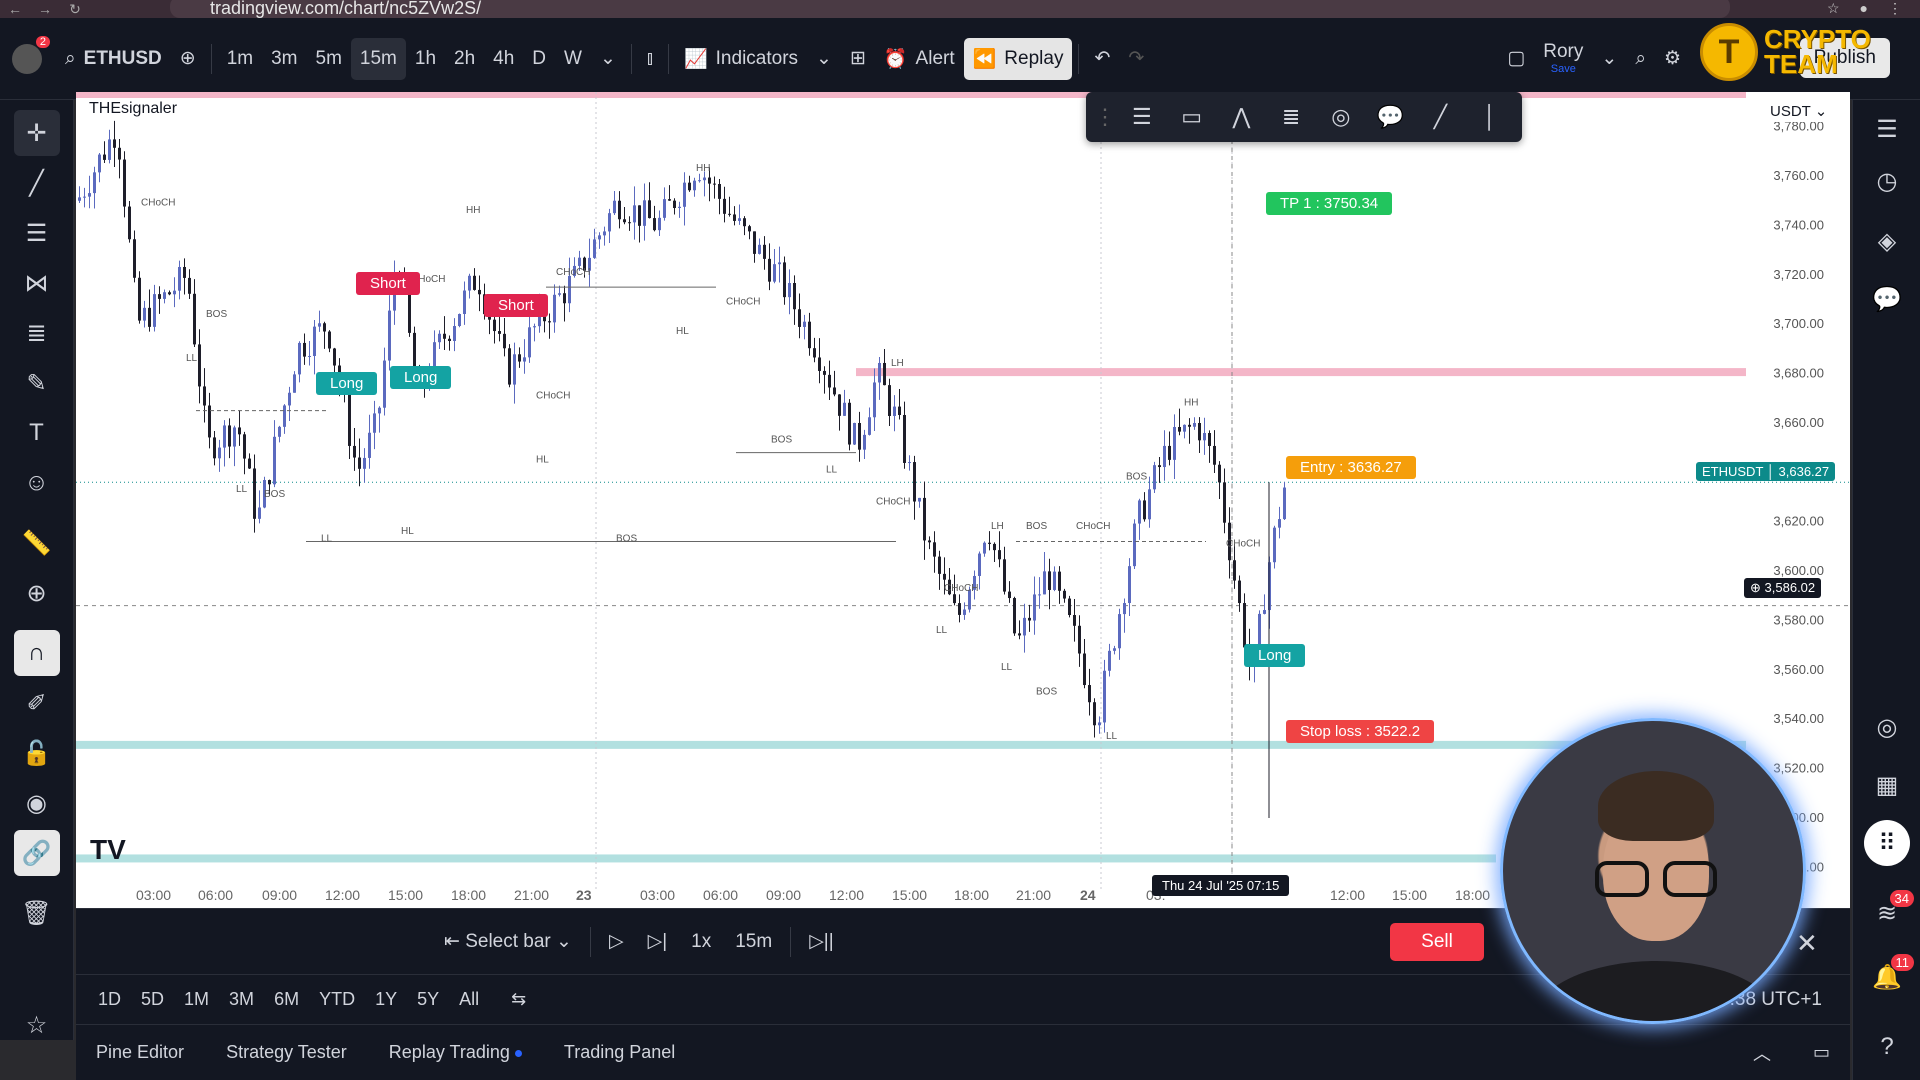 Image resolution: width=1920 pixels, height=1080 pixels. I want to click on back-icon: ←, so click(15, 9).